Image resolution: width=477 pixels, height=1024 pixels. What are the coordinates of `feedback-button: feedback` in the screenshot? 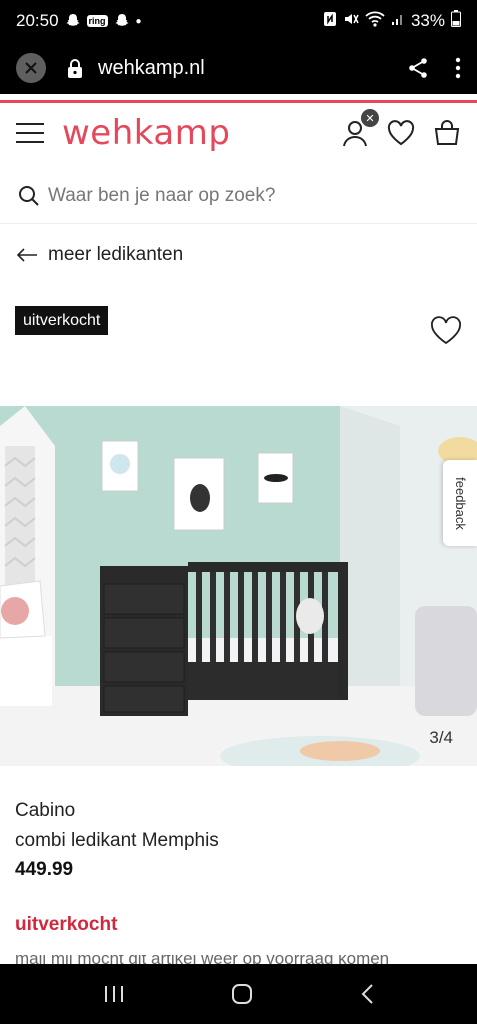 It's located at (460, 503).